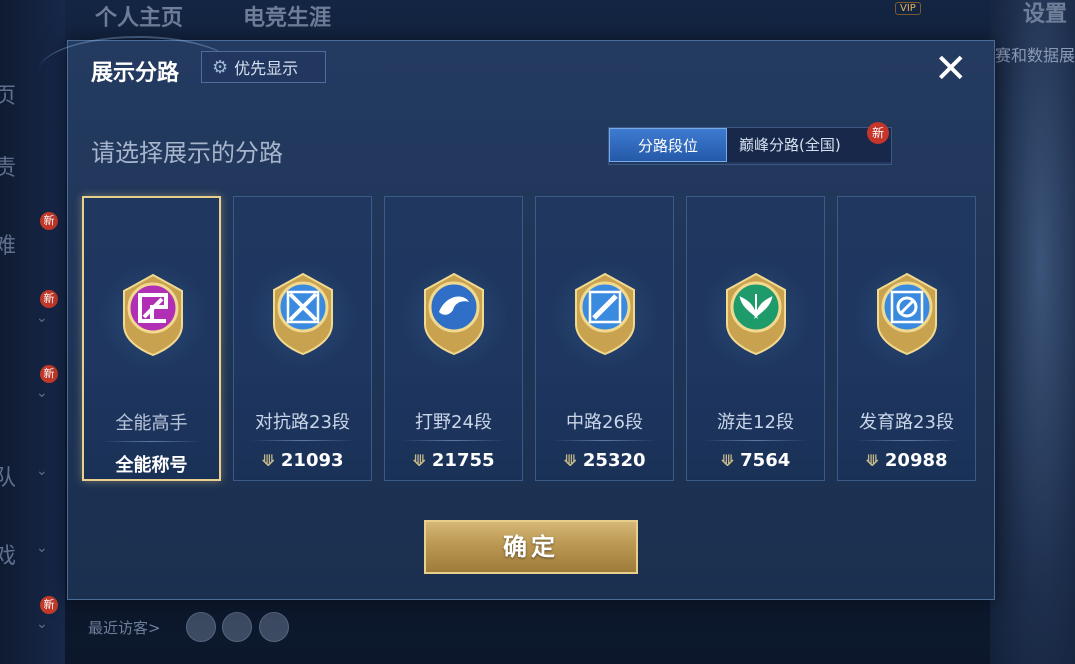 This screenshot has height=664, width=1075. I want to click on lane-value: ⟱ 7564, so click(755, 460).